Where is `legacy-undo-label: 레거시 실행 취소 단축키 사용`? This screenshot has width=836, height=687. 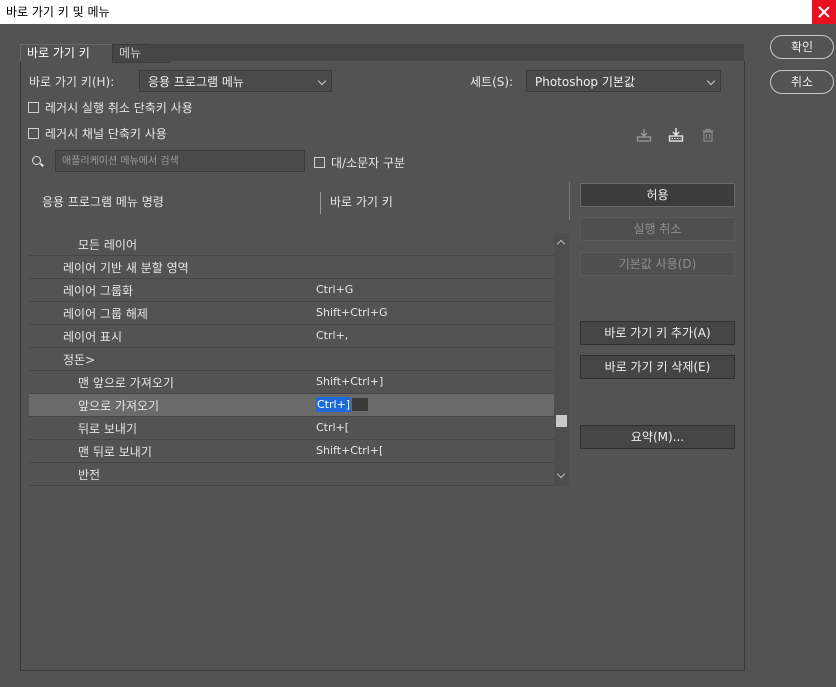
legacy-undo-label: 레거시 실행 취소 단축키 사용 is located at coordinates (119, 108).